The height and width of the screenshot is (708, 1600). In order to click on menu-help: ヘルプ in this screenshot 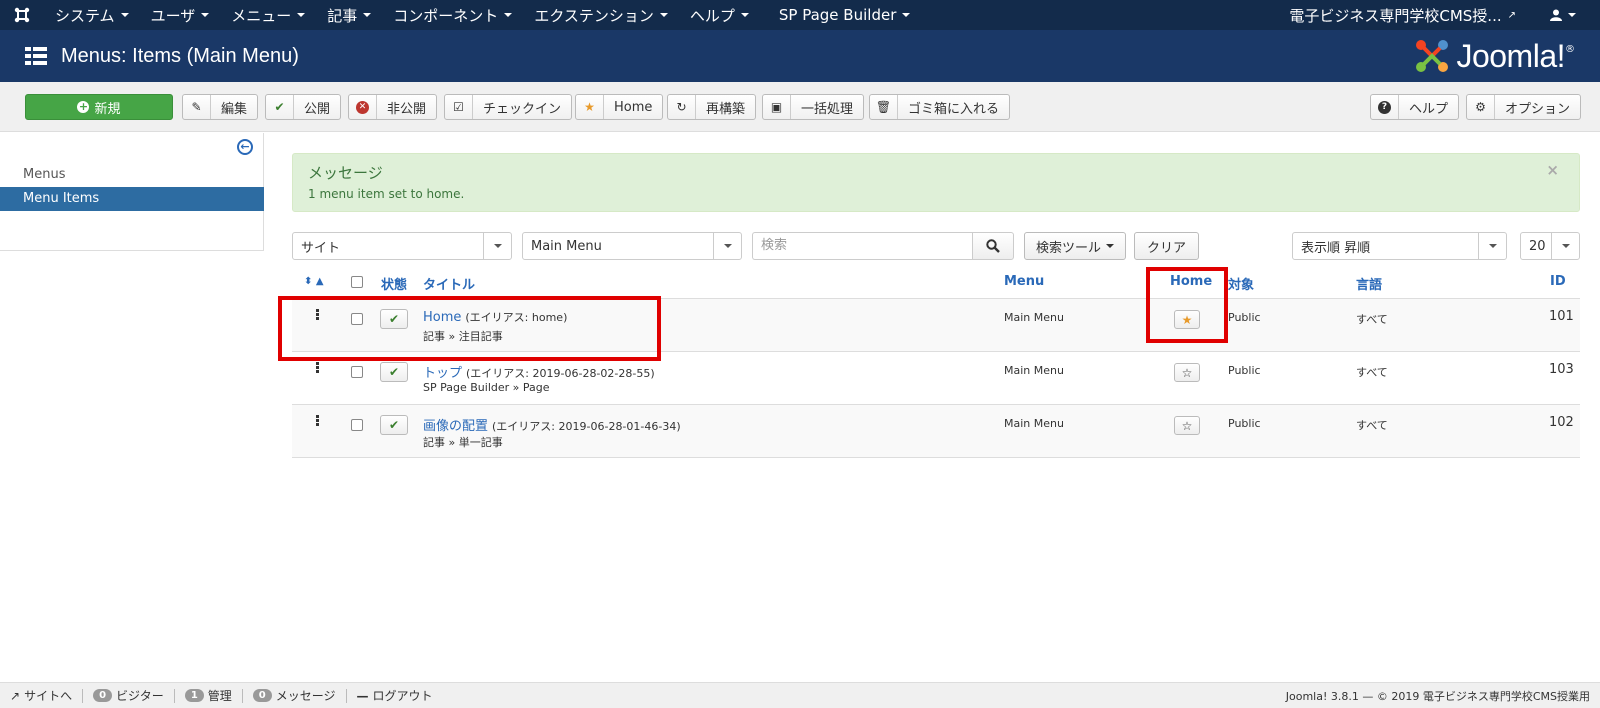, I will do `click(719, 15)`.